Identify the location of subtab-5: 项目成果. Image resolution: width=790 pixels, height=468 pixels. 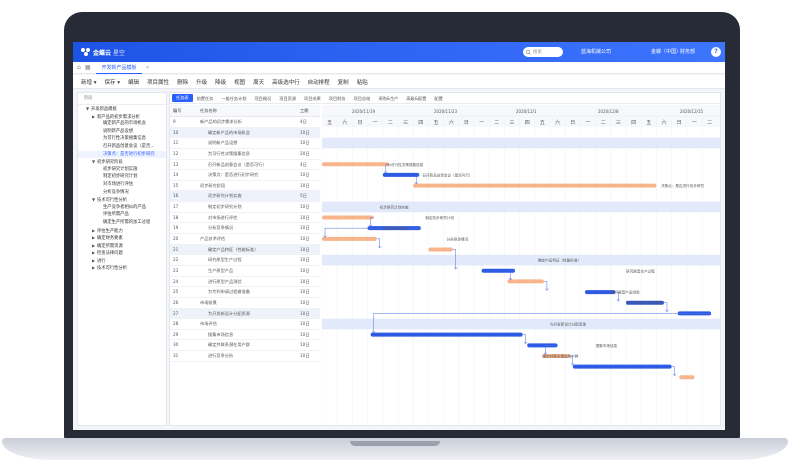
(312, 98).